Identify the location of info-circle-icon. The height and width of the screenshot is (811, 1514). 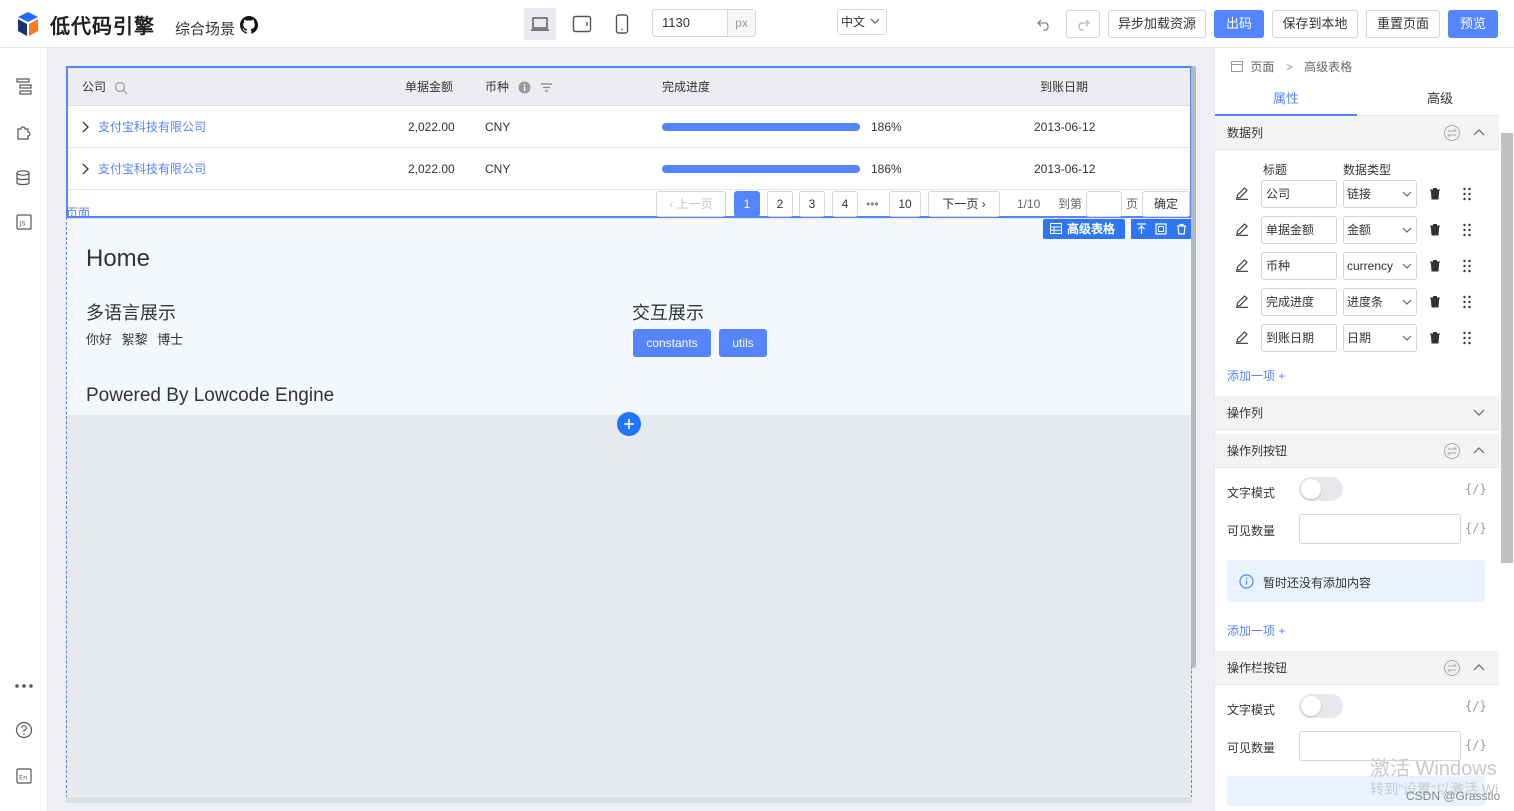
(1246, 581).